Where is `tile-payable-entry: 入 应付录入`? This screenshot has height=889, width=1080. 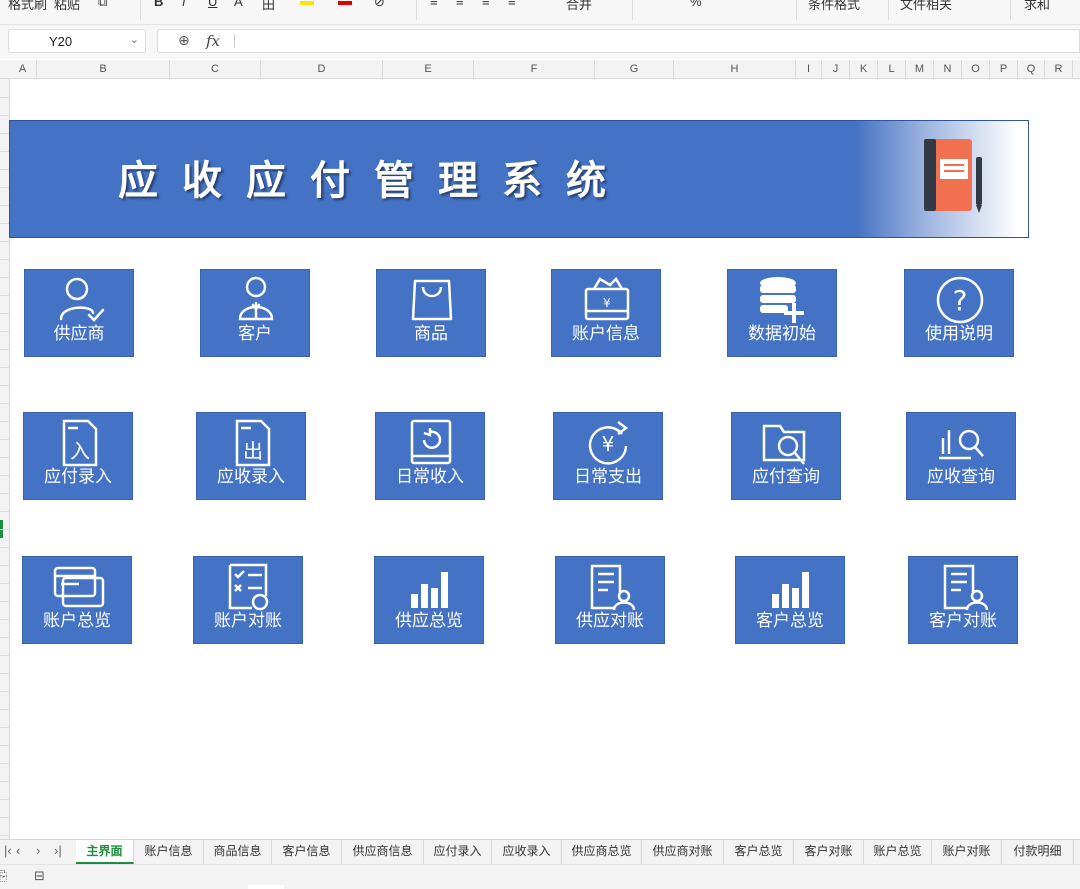
tile-payable-entry: 入 应付录入 is located at coordinates (78, 456).